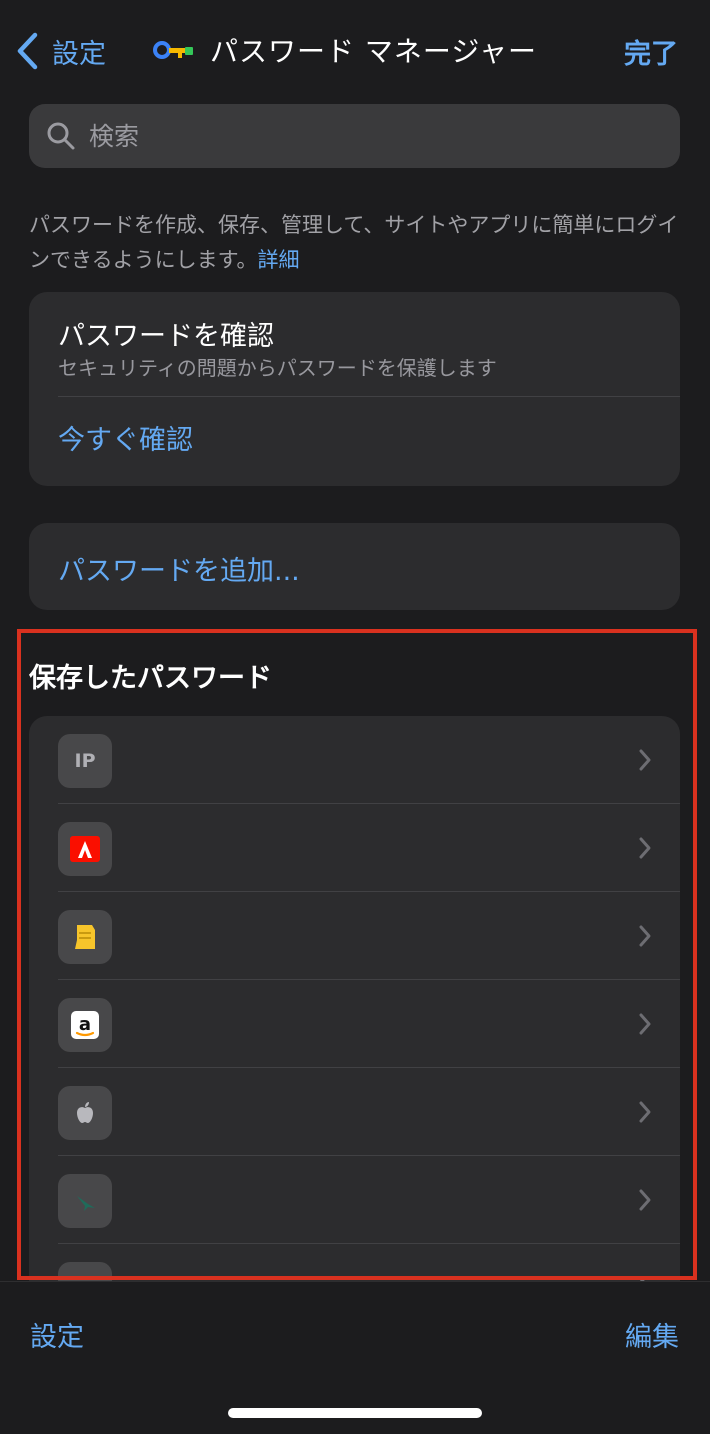  What do you see at coordinates (651, 51) in the screenshot?
I see `done-button: 完了` at bounding box center [651, 51].